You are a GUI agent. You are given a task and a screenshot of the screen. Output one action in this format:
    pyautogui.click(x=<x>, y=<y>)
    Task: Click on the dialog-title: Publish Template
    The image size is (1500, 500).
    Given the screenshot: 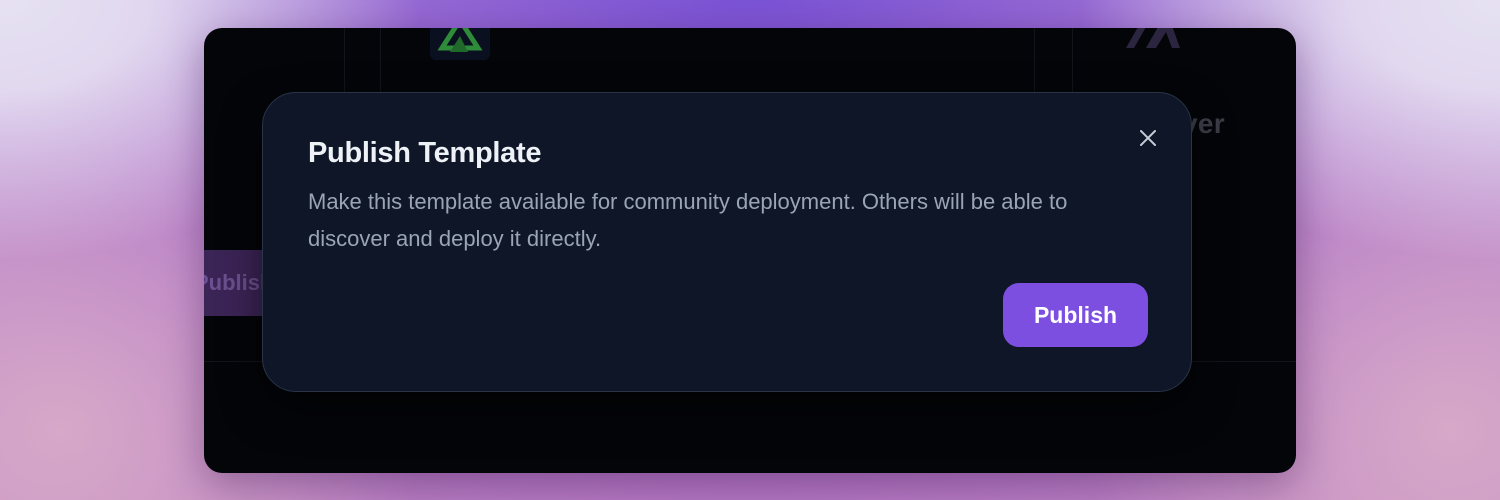 What is the action you would take?
    pyautogui.click(x=425, y=153)
    